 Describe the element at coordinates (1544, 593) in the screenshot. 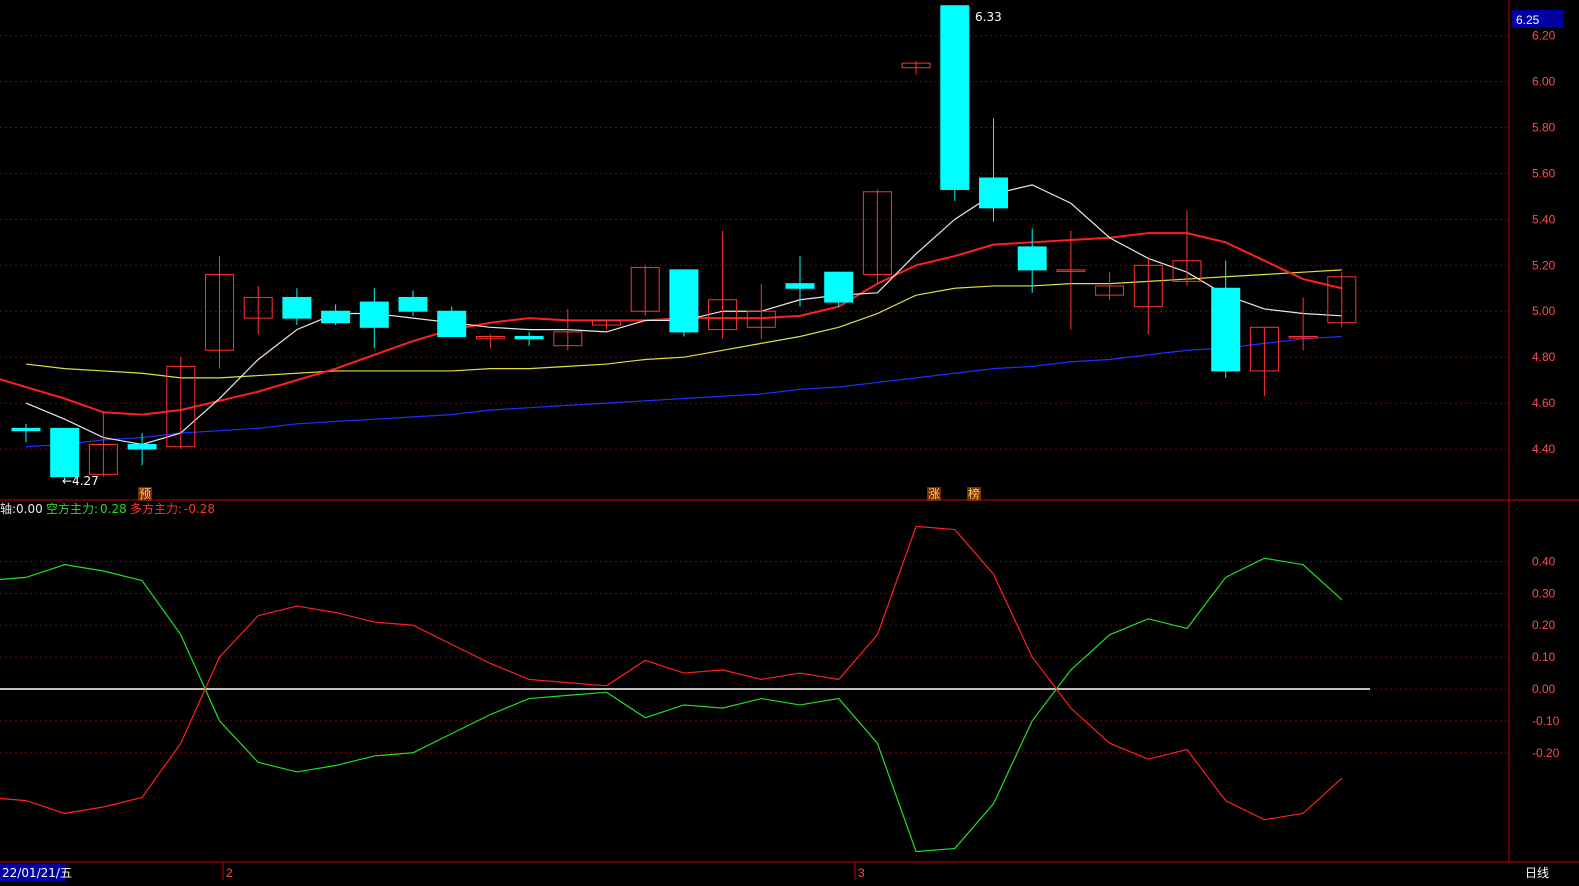

I see `indicator-tick-label: 0.30` at that location.